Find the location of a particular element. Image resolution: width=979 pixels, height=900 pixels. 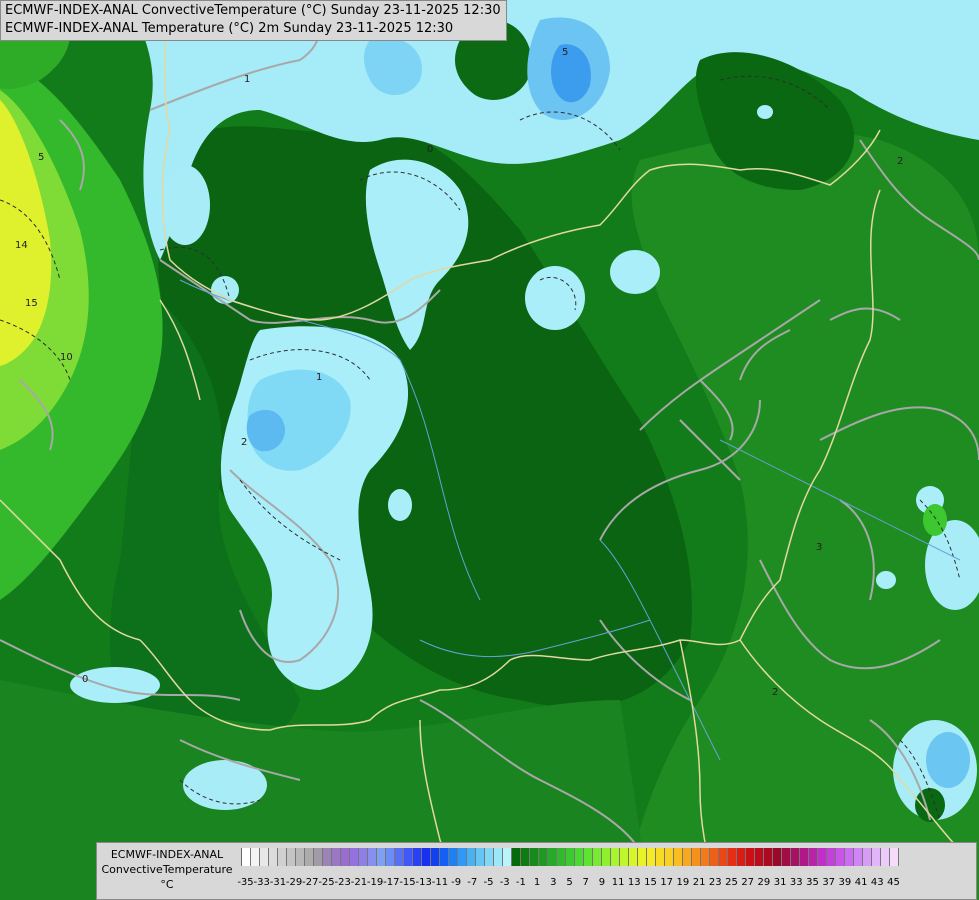

legend-tick-label: 21 is located at coordinates (699, 882).